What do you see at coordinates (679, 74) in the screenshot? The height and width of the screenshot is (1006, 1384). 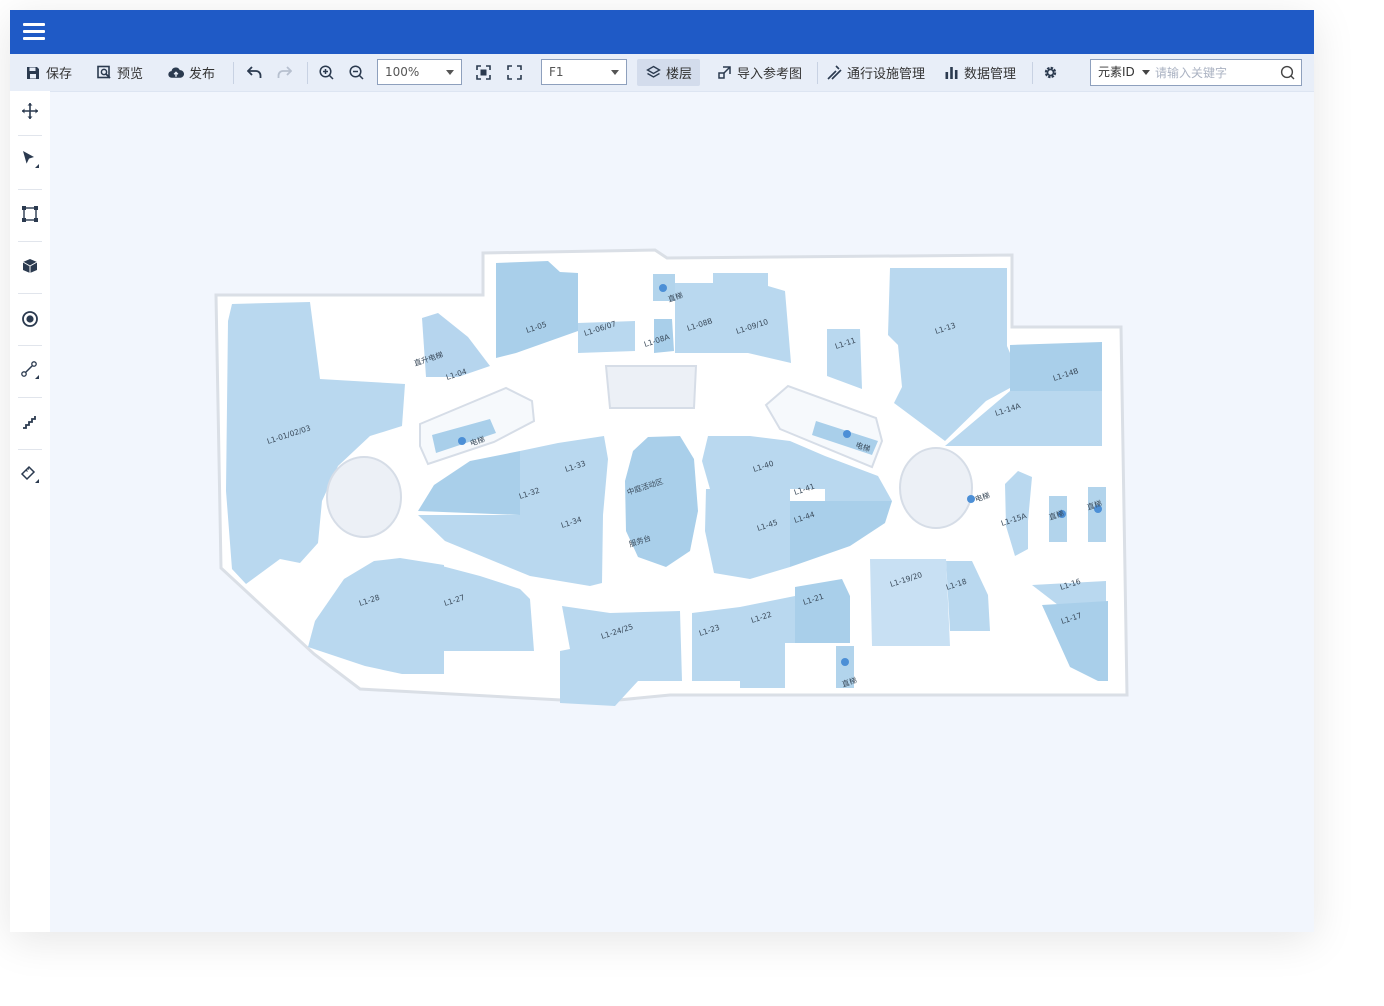 I see `layers-label: 楼层` at bounding box center [679, 74].